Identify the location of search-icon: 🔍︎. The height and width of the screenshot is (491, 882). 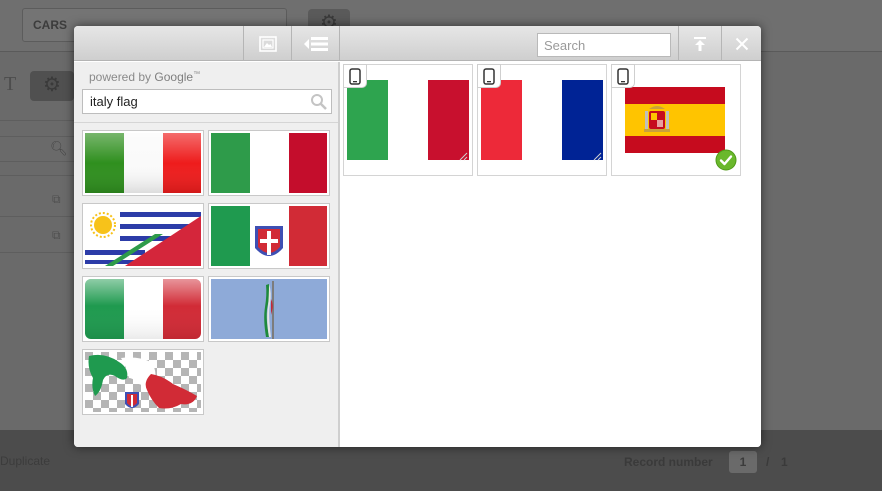
(59, 148).